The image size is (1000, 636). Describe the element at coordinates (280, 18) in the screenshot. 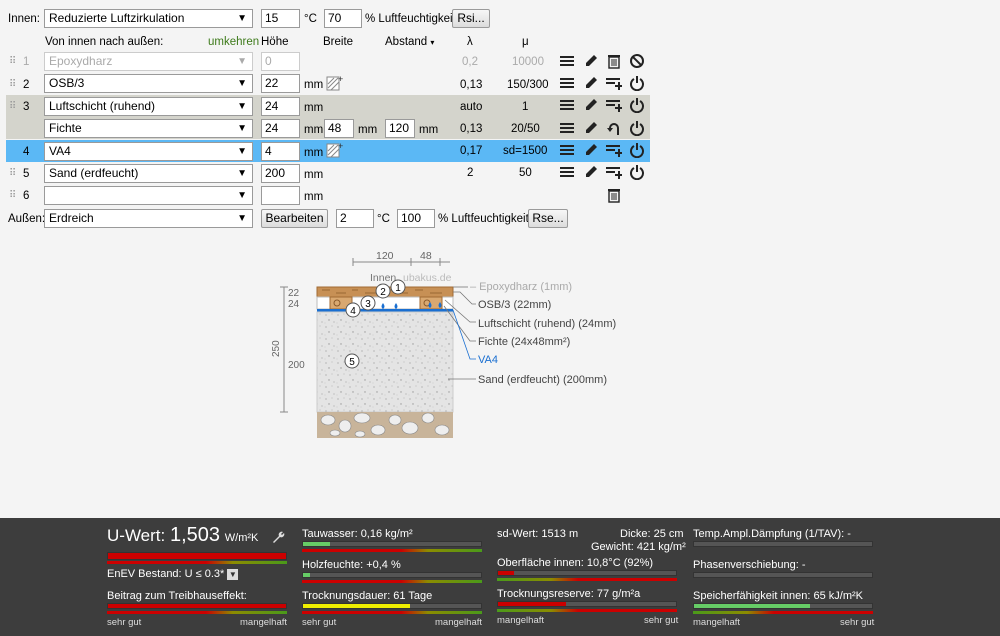

I see `inside-temp-input: 15` at that location.